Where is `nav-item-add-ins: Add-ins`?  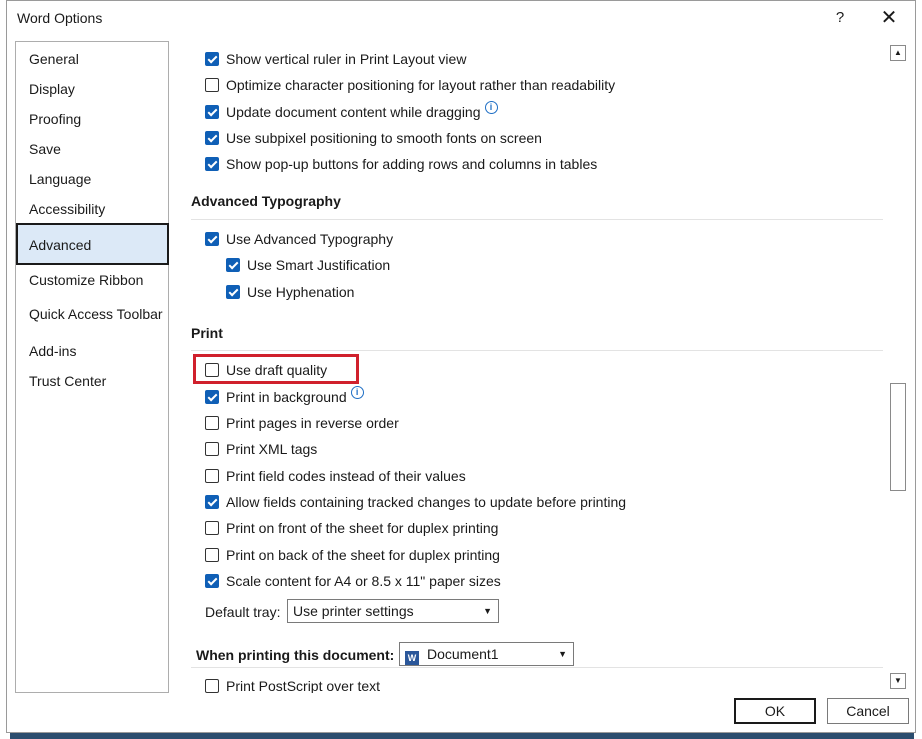
nav-item-add-ins: Add-ins is located at coordinates (92, 351).